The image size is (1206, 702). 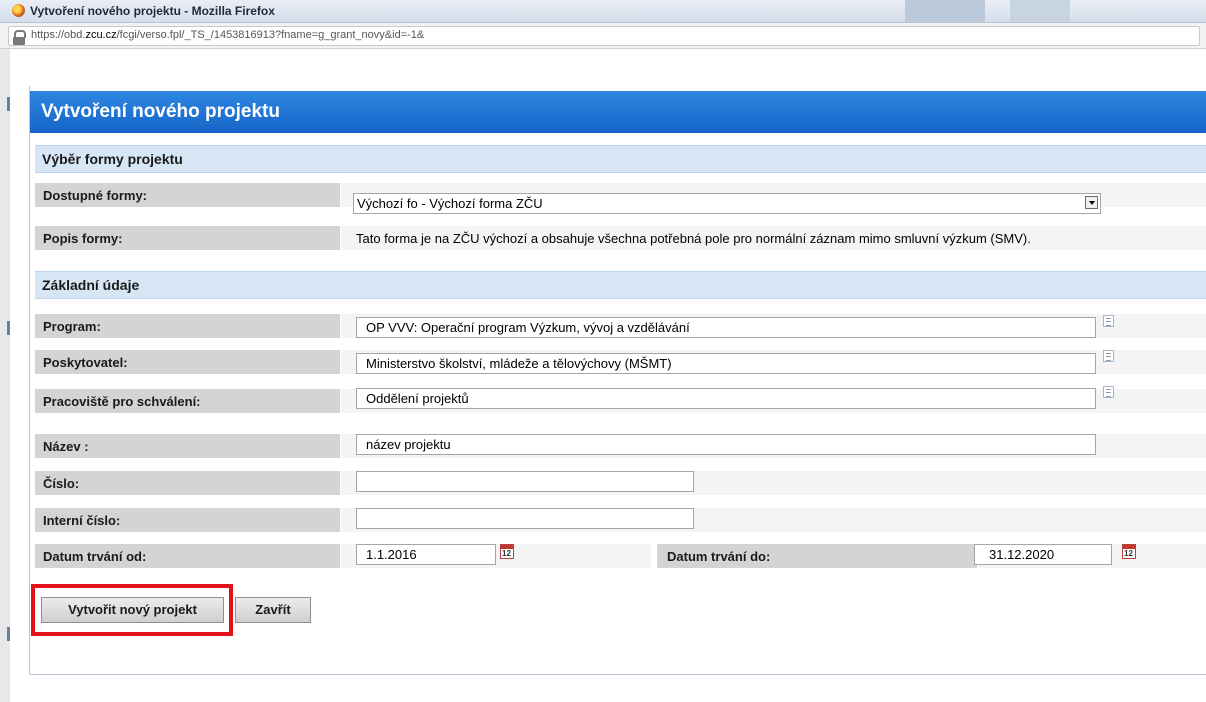 What do you see at coordinates (187, 195) in the screenshot?
I see `label-cell: Dostupné formy:` at bounding box center [187, 195].